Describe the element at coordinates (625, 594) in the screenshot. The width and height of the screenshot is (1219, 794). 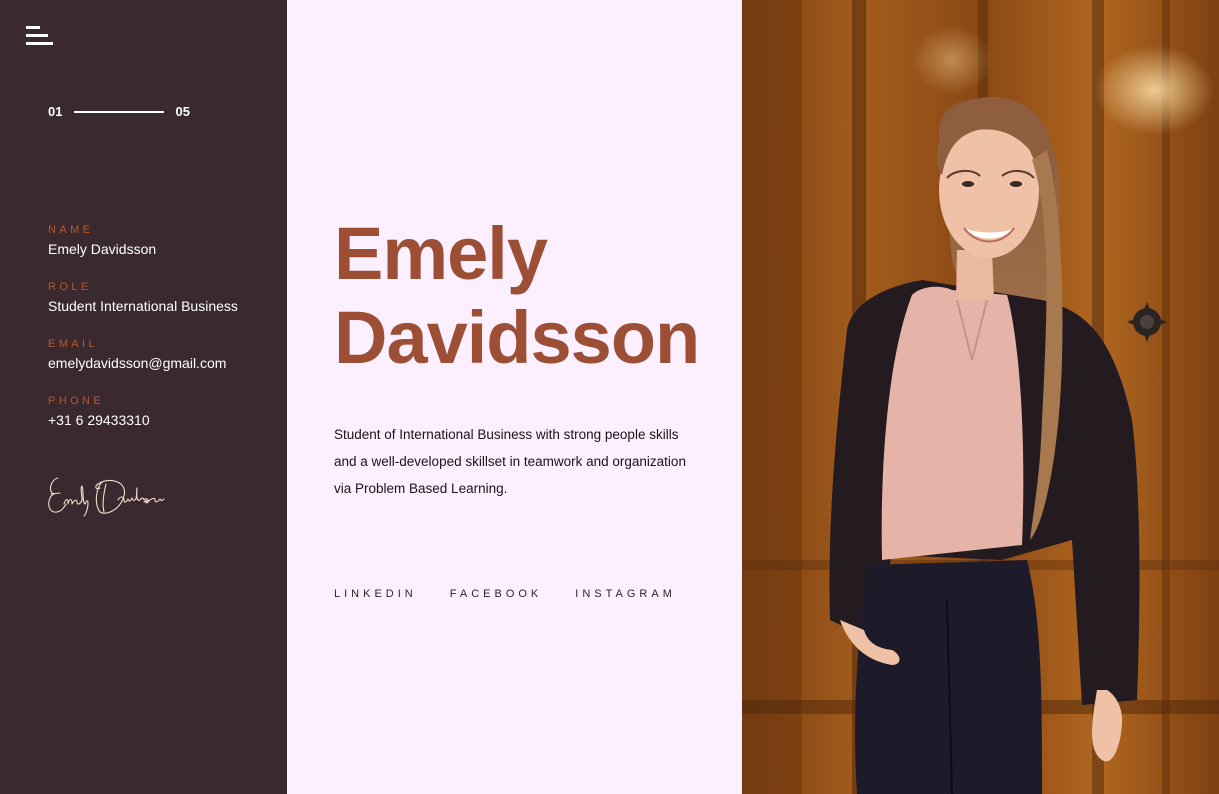
I see `instagram-link: INSTAGRAM` at that location.